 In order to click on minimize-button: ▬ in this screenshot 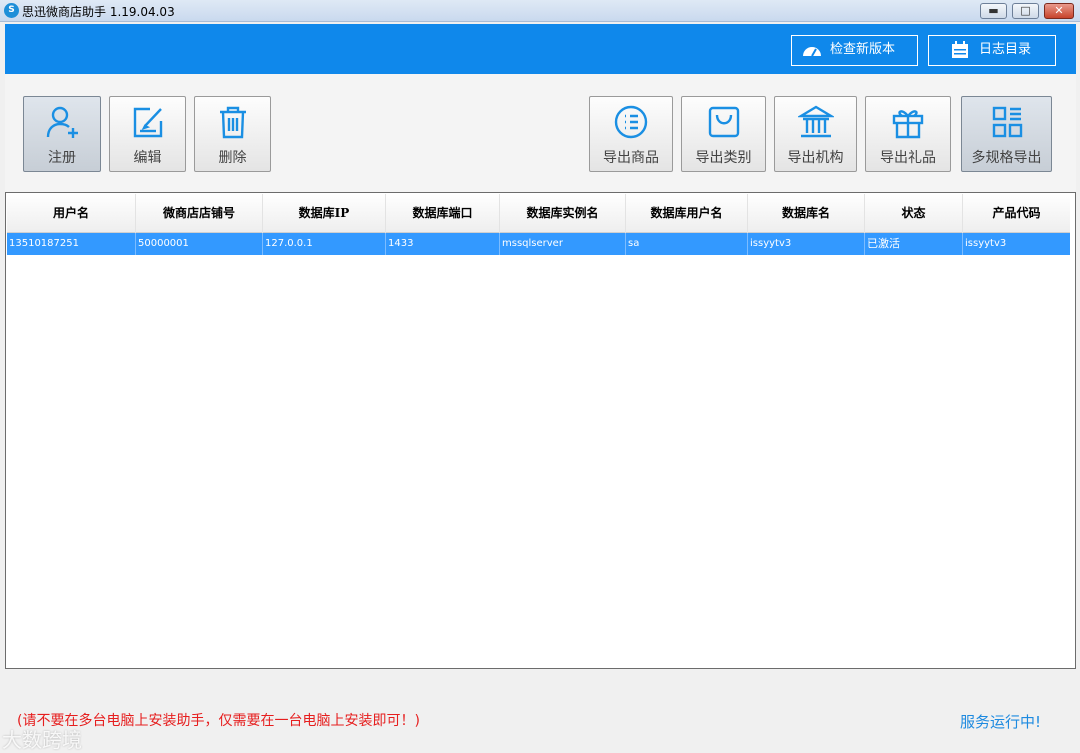, I will do `click(993, 11)`.